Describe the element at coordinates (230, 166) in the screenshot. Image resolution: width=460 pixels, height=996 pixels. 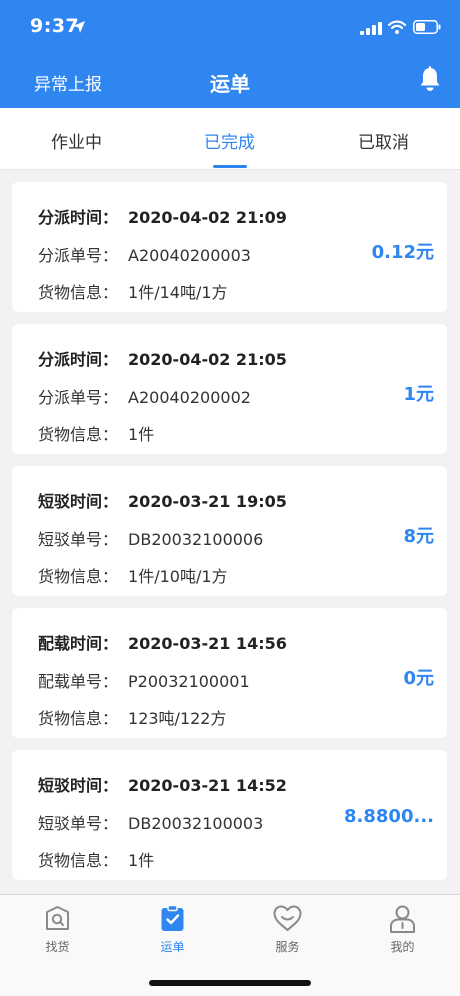
I see `active-tab-indicator` at that location.